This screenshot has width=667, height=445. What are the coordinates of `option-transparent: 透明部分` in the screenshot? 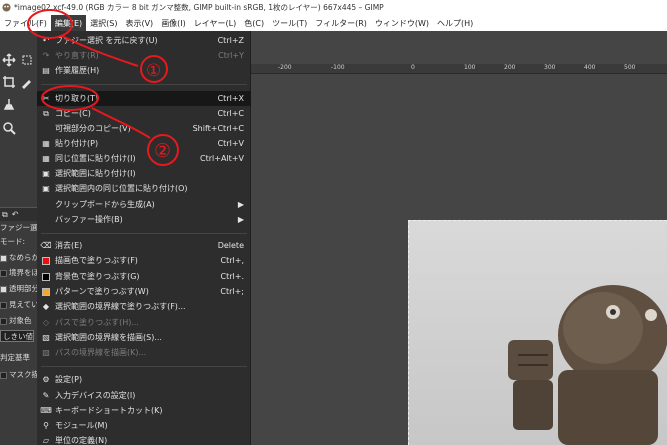 It's located at (18, 288).